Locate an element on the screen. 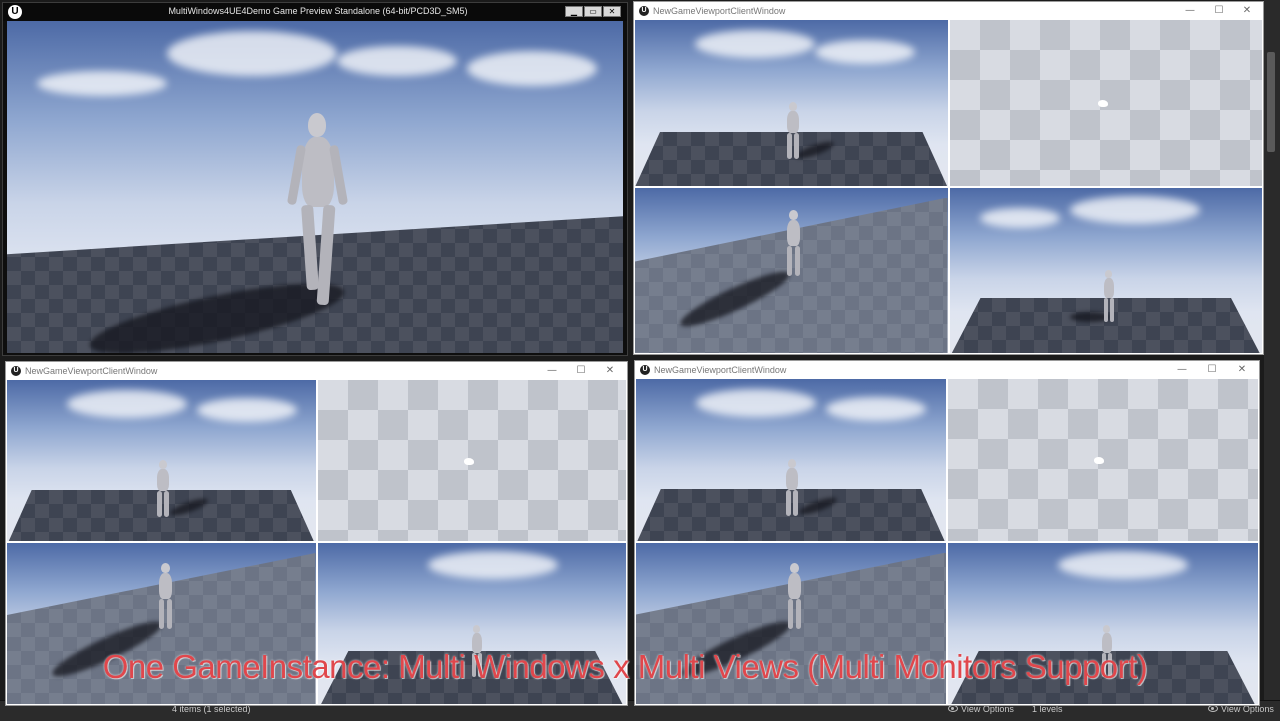 The height and width of the screenshot is (721, 1280). editor-scrollbar is located at coordinates (1271, 102).